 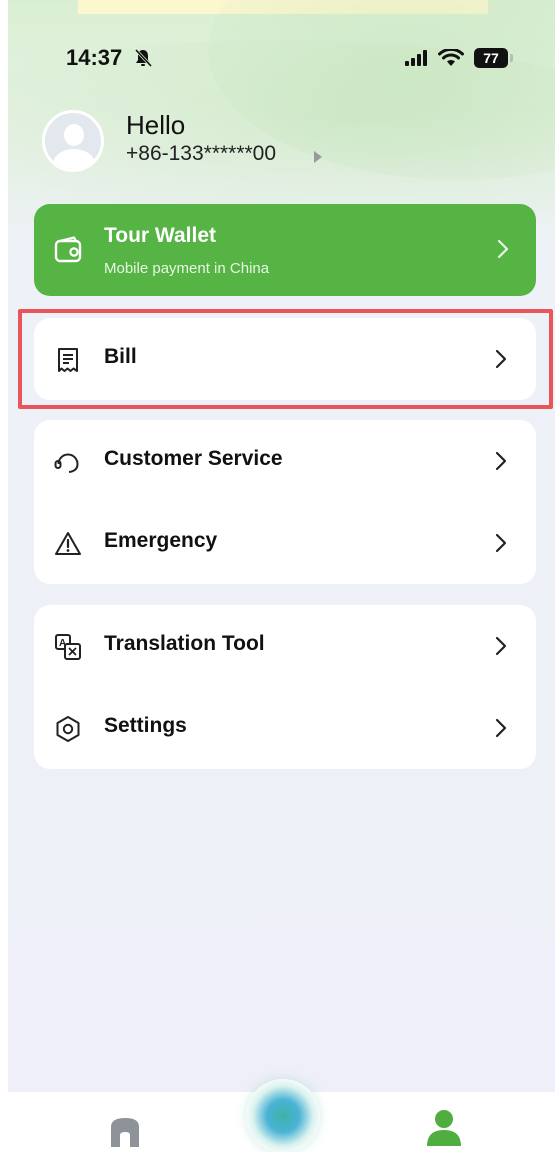 What do you see at coordinates (285, 461) in the screenshot?
I see `menu-item-customer-service: Customer Service` at bounding box center [285, 461].